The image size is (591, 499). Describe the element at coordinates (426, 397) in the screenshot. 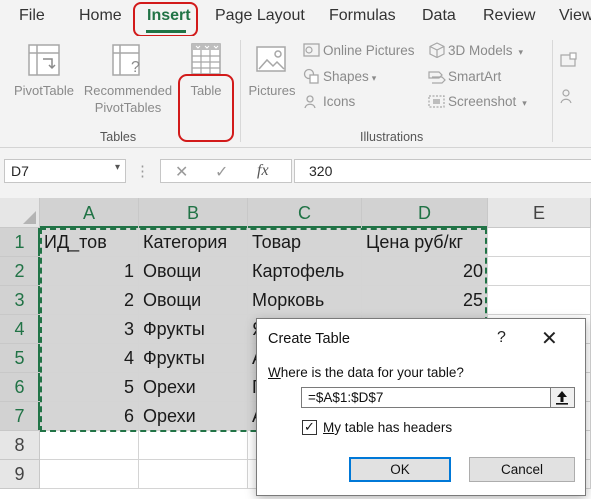

I see `range-input: =$A$1:$D$7` at that location.